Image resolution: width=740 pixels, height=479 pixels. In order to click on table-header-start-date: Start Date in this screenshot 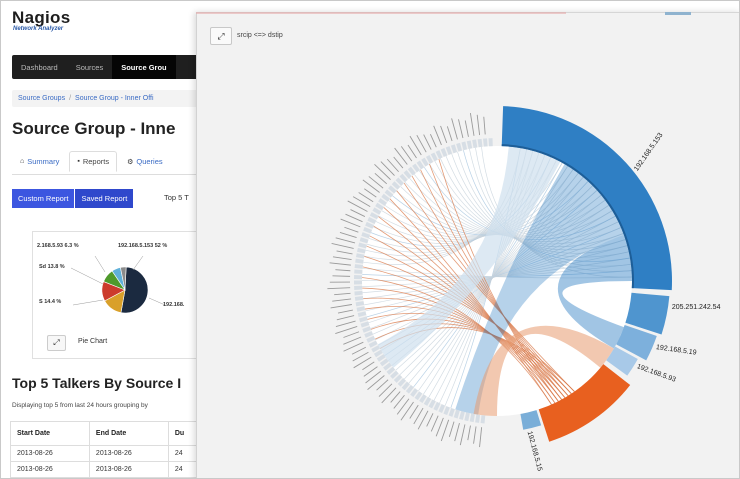, I will do `click(50, 433)`.